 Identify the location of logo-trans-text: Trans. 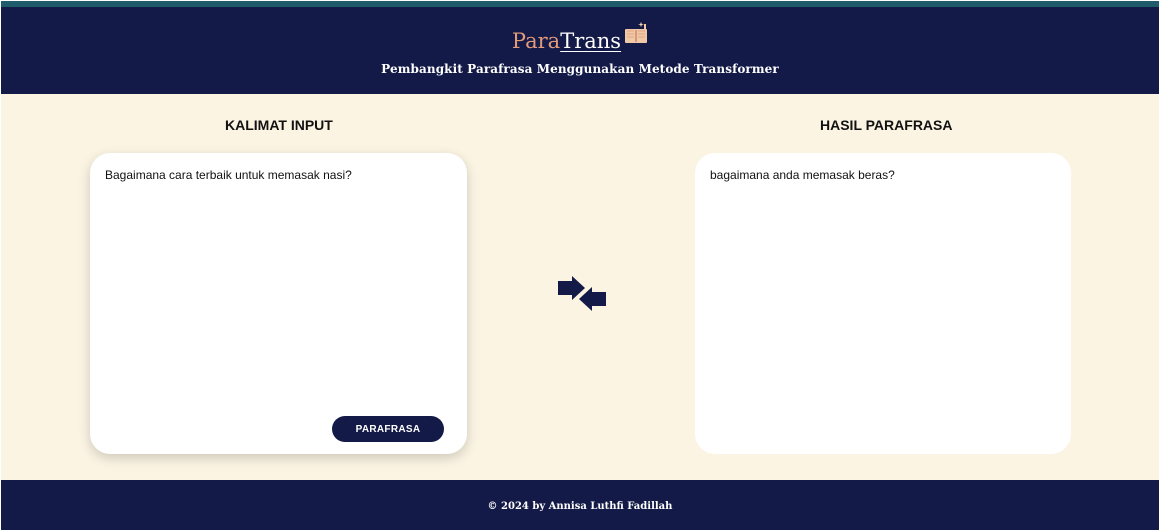
(591, 41).